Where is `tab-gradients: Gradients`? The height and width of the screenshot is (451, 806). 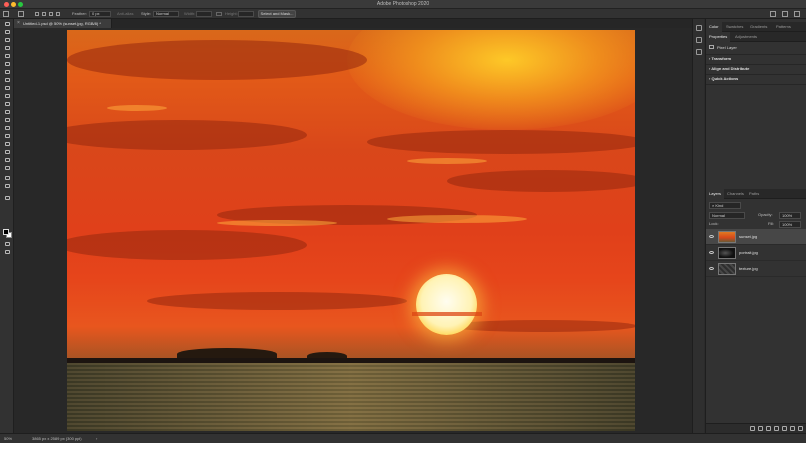
tab-gradients: Gradients is located at coordinates (758, 27).